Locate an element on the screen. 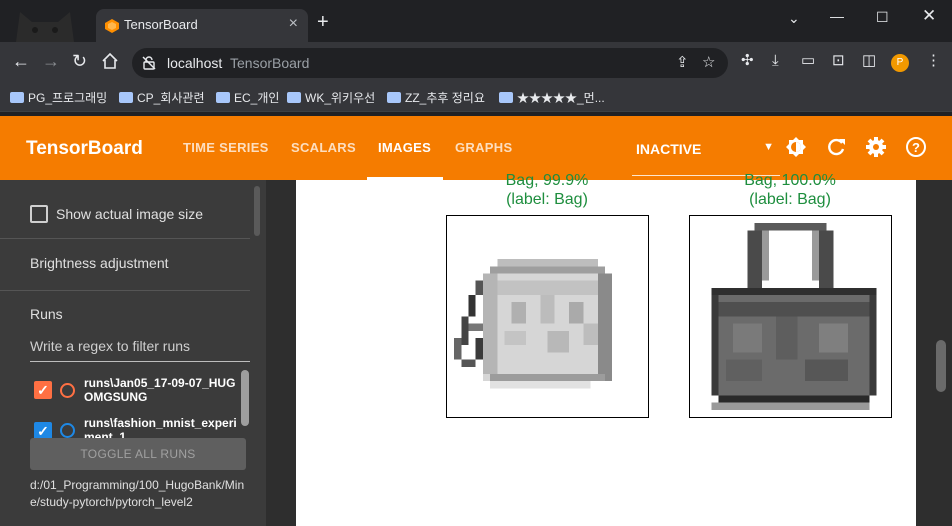 The image size is (952, 526). show-actual-size-checkbox is located at coordinates (39, 214).